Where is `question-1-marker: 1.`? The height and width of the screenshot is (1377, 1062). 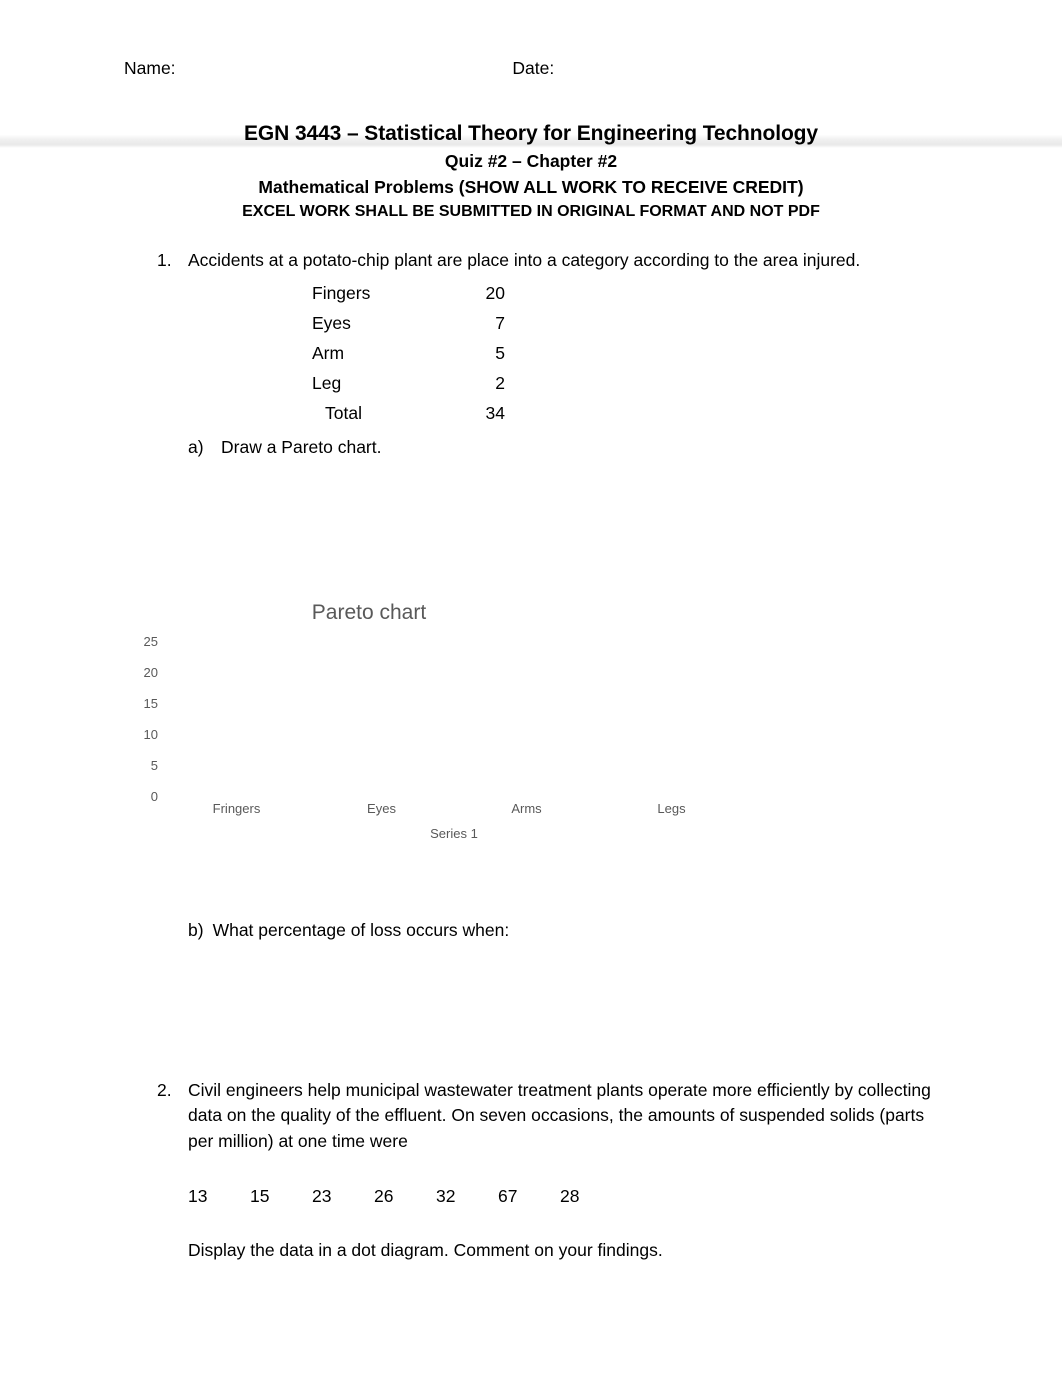 question-1-marker: 1. is located at coordinates (164, 260).